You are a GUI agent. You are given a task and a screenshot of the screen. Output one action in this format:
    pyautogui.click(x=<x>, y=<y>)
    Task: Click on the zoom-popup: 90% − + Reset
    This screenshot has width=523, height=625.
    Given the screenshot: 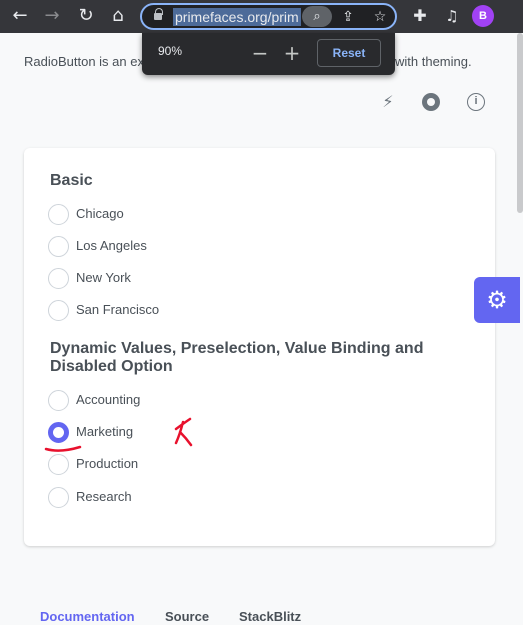 What is the action you would take?
    pyautogui.click(x=268, y=54)
    